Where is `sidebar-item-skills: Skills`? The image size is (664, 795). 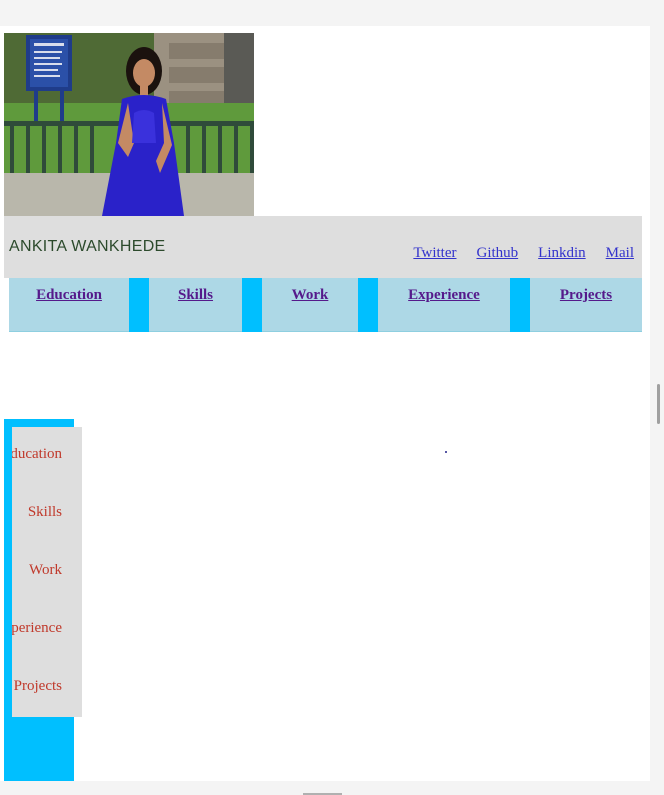 sidebar-item-skills: Skills is located at coordinates (45, 512).